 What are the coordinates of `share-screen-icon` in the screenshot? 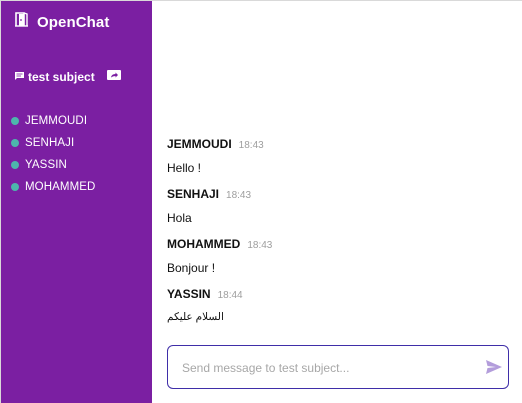 It's located at (114, 77).